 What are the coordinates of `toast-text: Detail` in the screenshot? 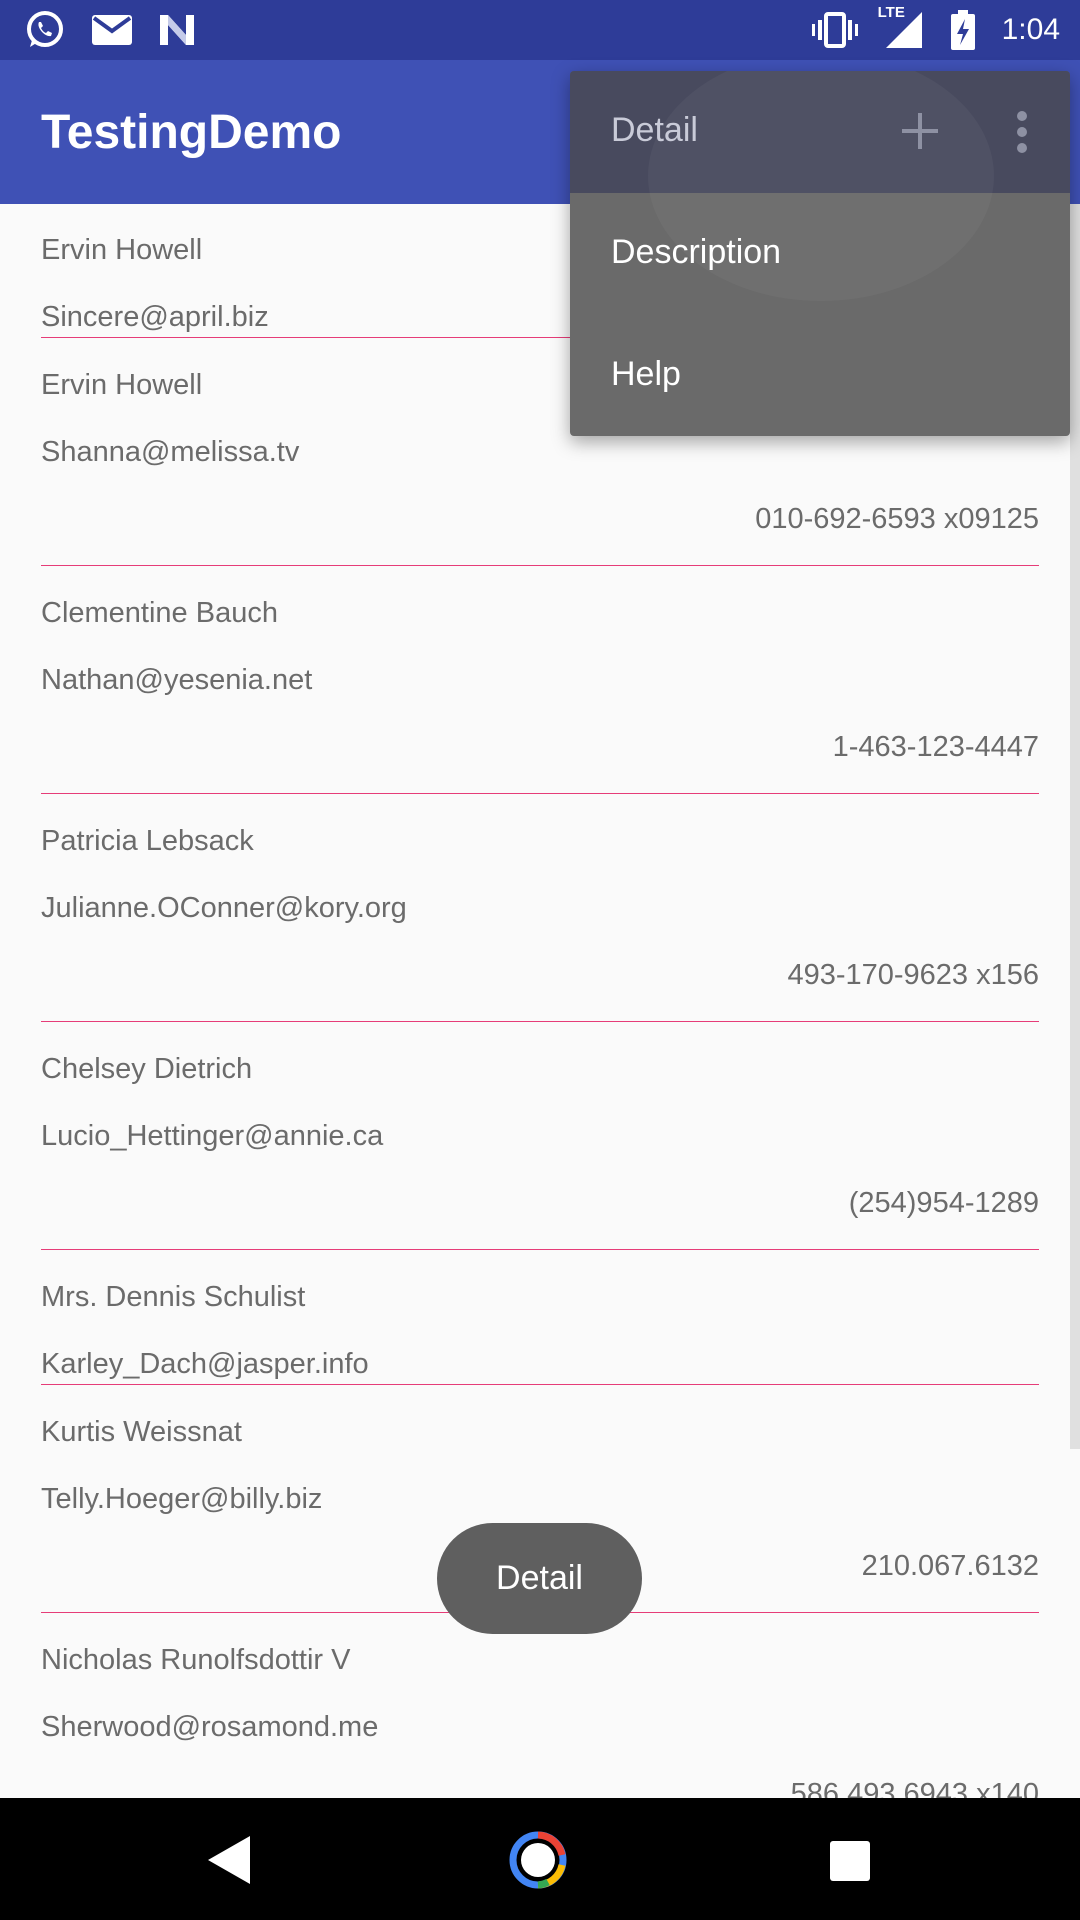 It's located at (539, 1578).